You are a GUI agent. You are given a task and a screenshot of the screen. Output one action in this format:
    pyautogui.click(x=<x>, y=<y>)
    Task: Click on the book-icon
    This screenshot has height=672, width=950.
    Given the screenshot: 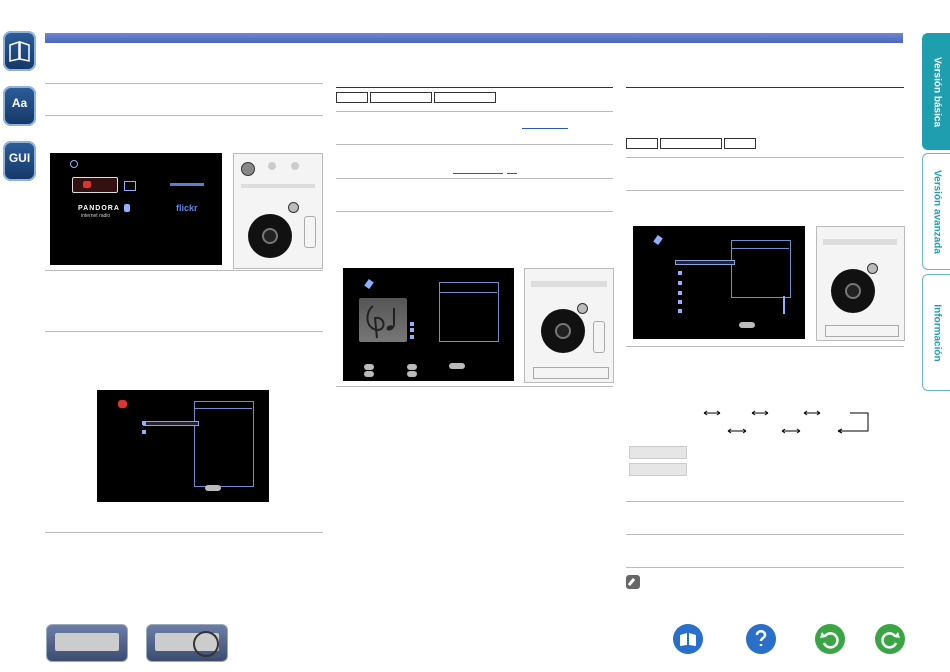 What is the action you would take?
    pyautogui.click(x=688, y=639)
    